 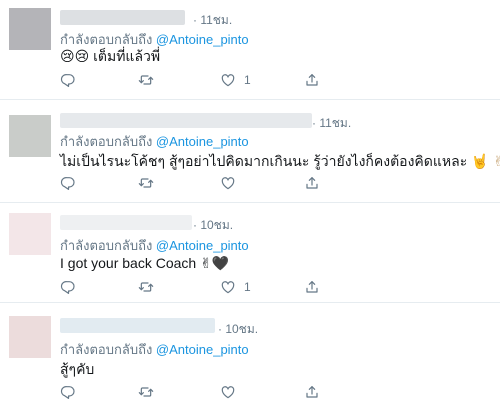 What do you see at coordinates (128, 263) in the screenshot?
I see `tweet-body: I got your back Coach` at bounding box center [128, 263].